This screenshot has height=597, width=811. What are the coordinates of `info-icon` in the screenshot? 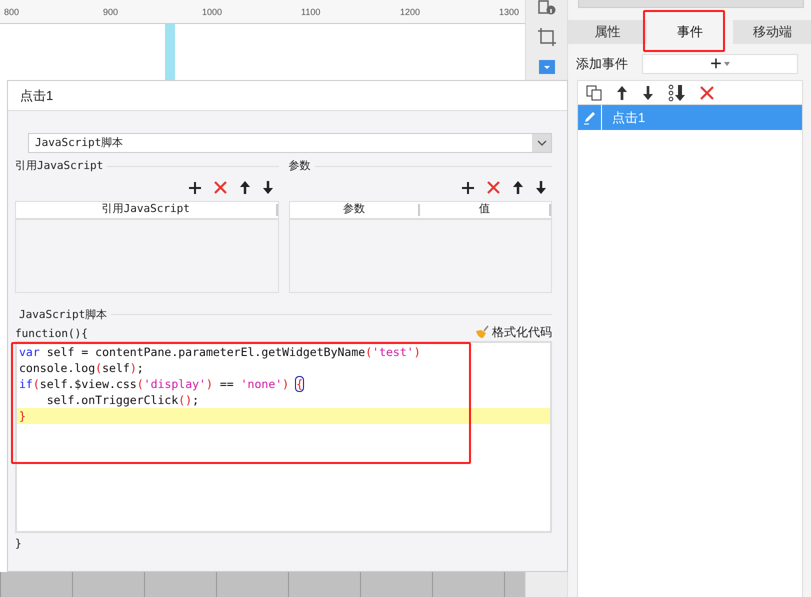 It's located at (547, 8).